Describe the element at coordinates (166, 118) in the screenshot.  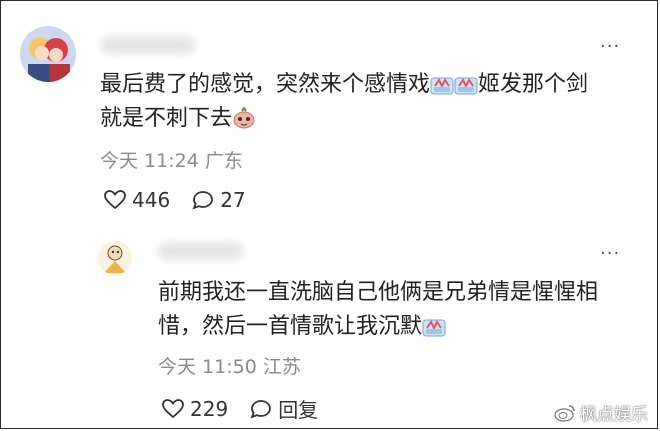
I see `comment-text-line2: 就是不刺下去` at that location.